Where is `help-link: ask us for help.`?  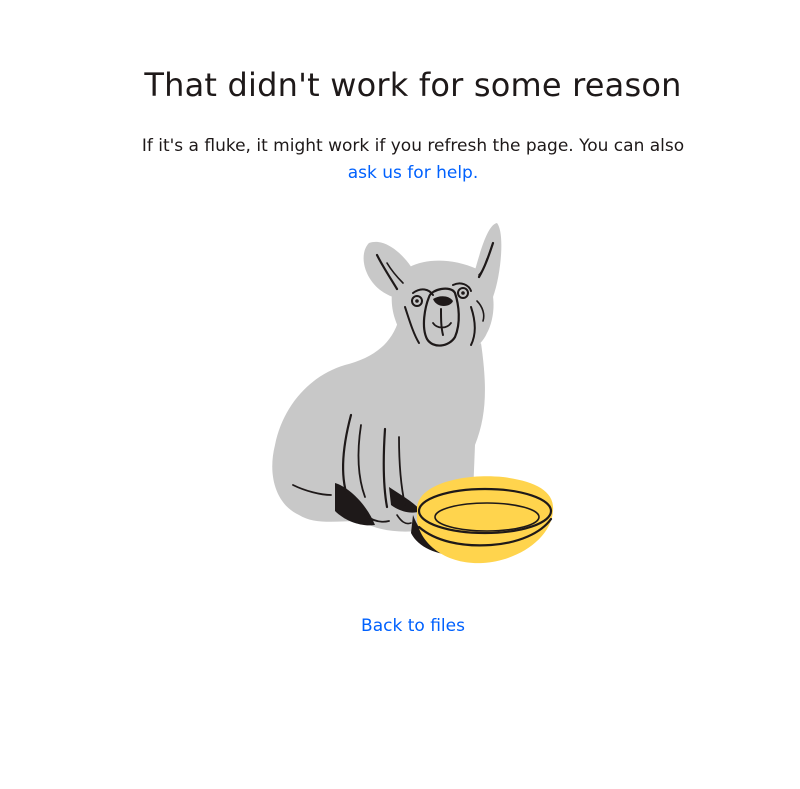
help-link: ask us for help. is located at coordinates (413, 173).